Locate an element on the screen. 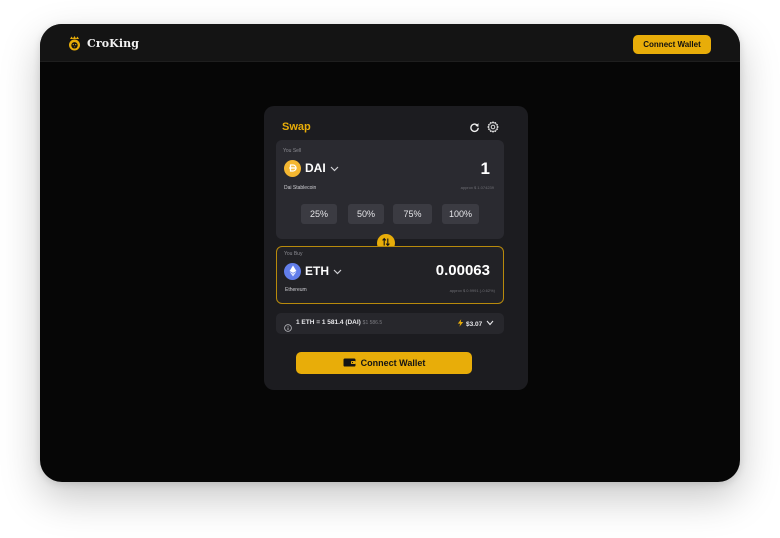  info-icon is located at coordinates (288, 328).